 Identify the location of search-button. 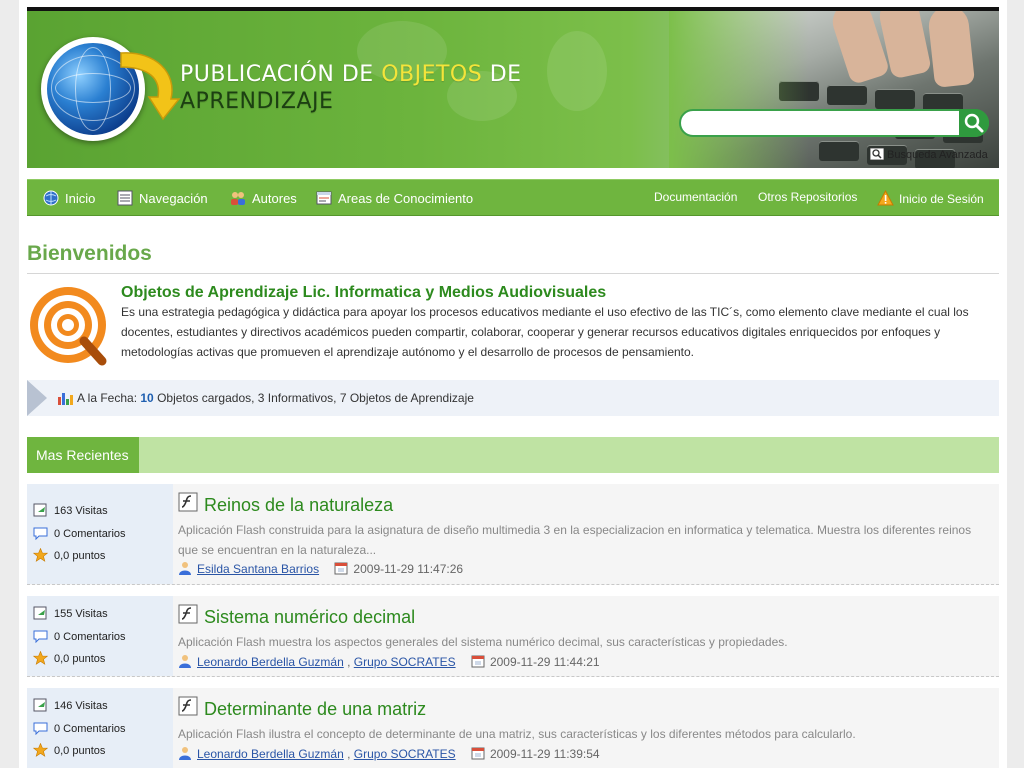
(974, 123).